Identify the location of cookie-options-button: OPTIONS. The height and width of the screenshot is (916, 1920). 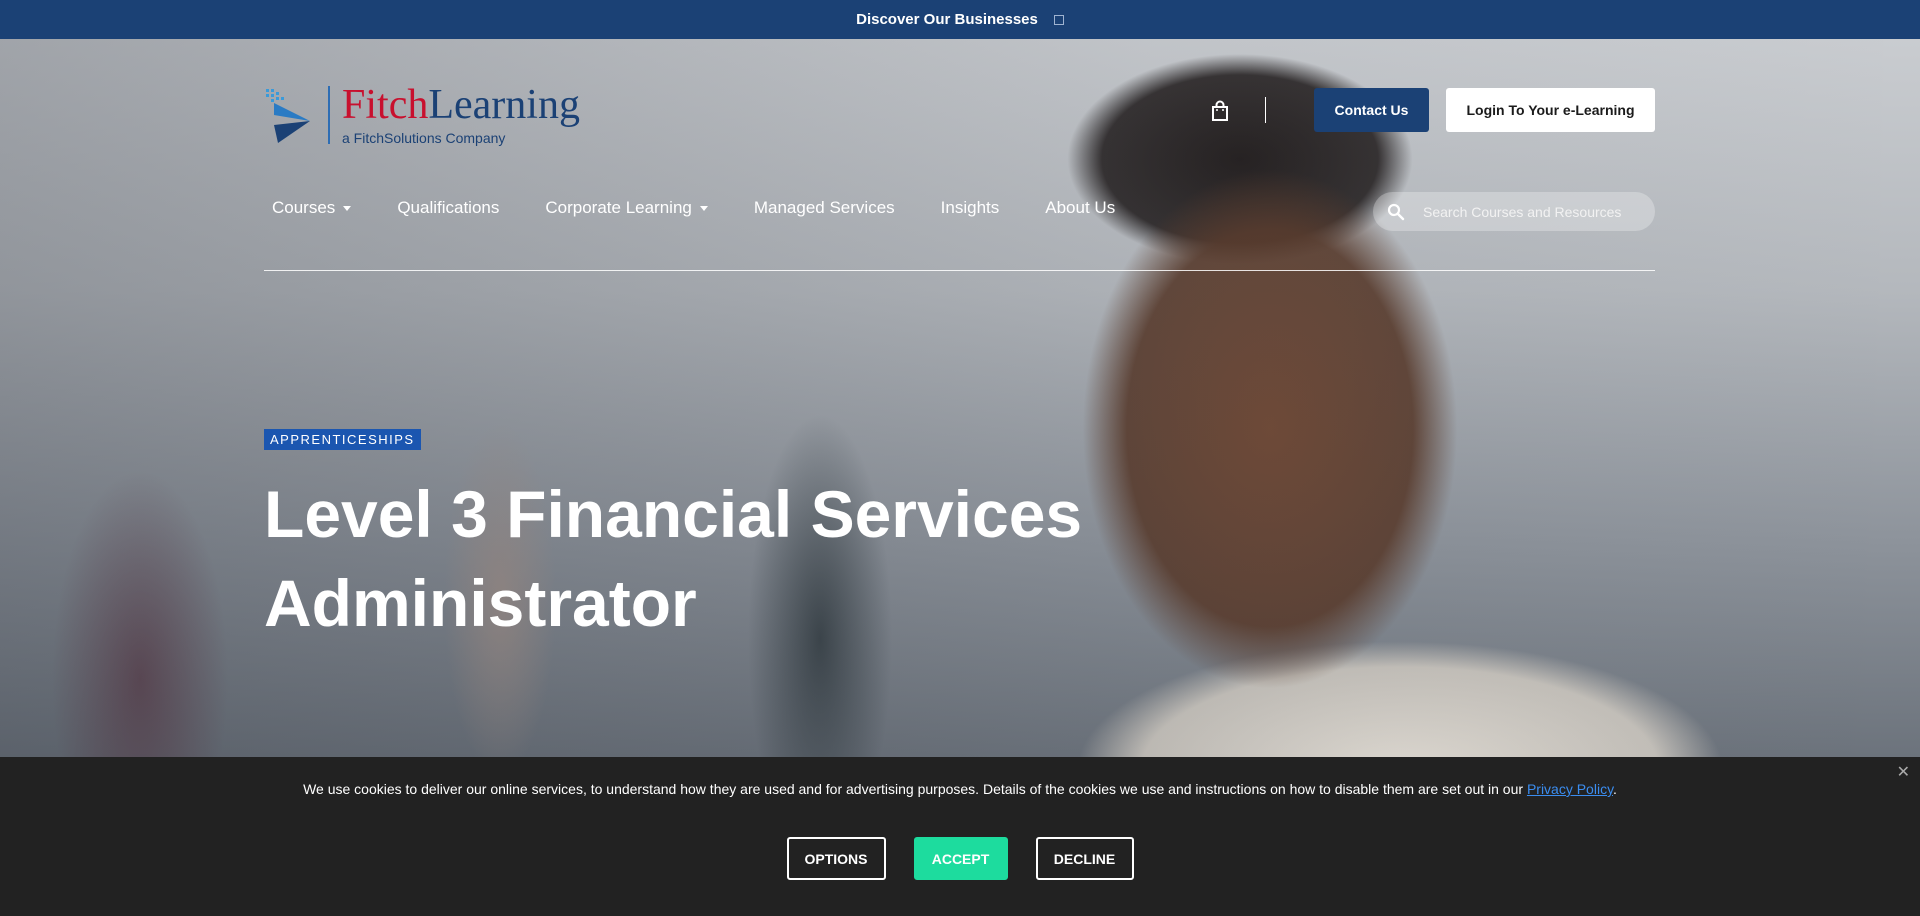
(836, 858).